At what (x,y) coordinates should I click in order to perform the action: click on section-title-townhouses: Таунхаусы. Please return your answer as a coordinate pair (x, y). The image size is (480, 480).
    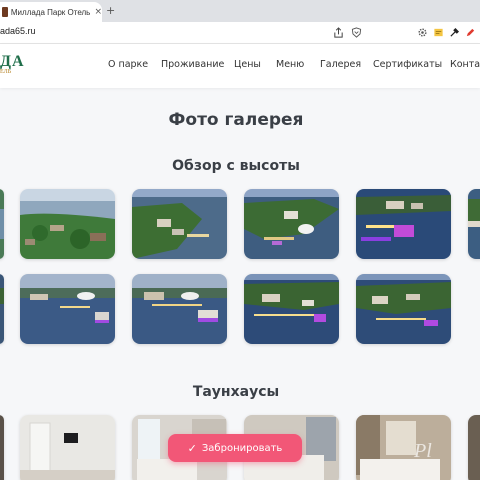
    Looking at the image, I should click on (236, 392).